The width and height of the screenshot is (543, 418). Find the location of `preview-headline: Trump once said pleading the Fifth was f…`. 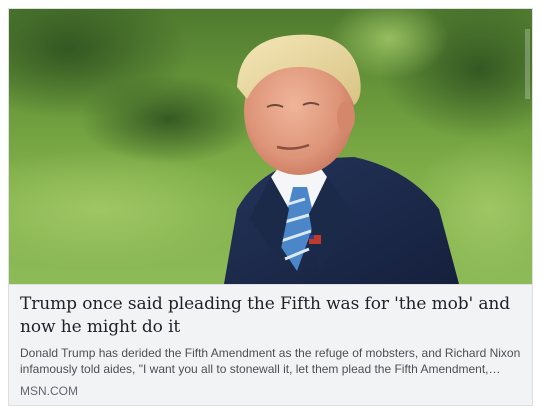

preview-headline: Trump once said pleading the Fifth was f… is located at coordinates (271, 316).